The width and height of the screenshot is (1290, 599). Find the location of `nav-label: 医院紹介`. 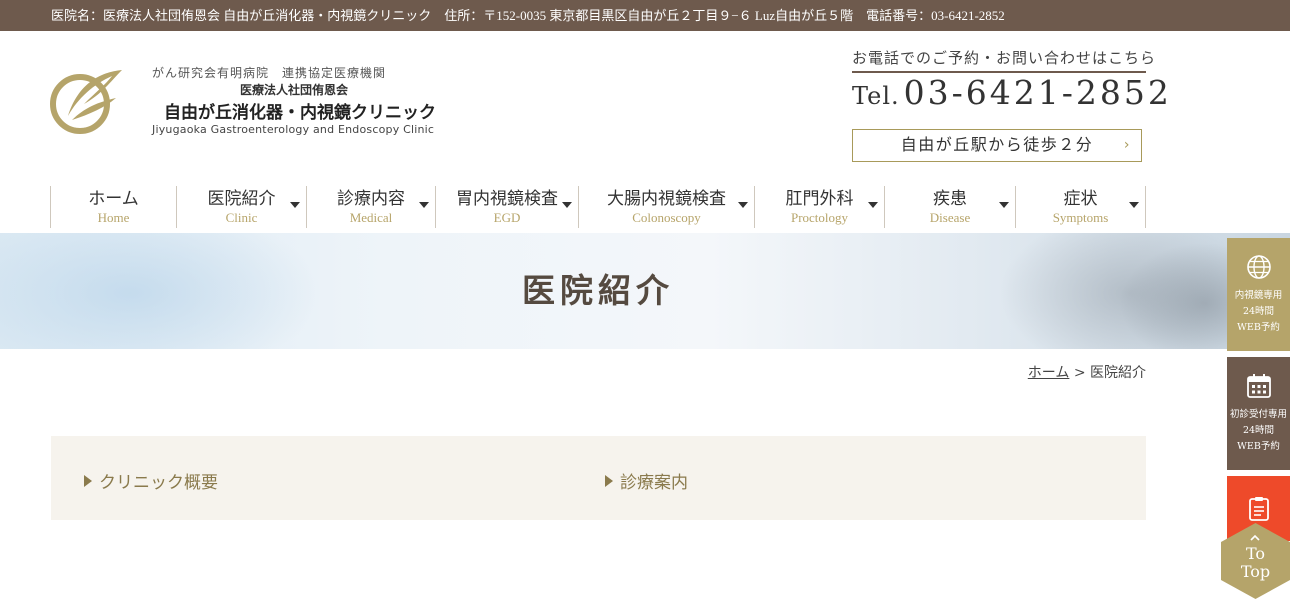

nav-label: 医院紹介 is located at coordinates (241, 199).